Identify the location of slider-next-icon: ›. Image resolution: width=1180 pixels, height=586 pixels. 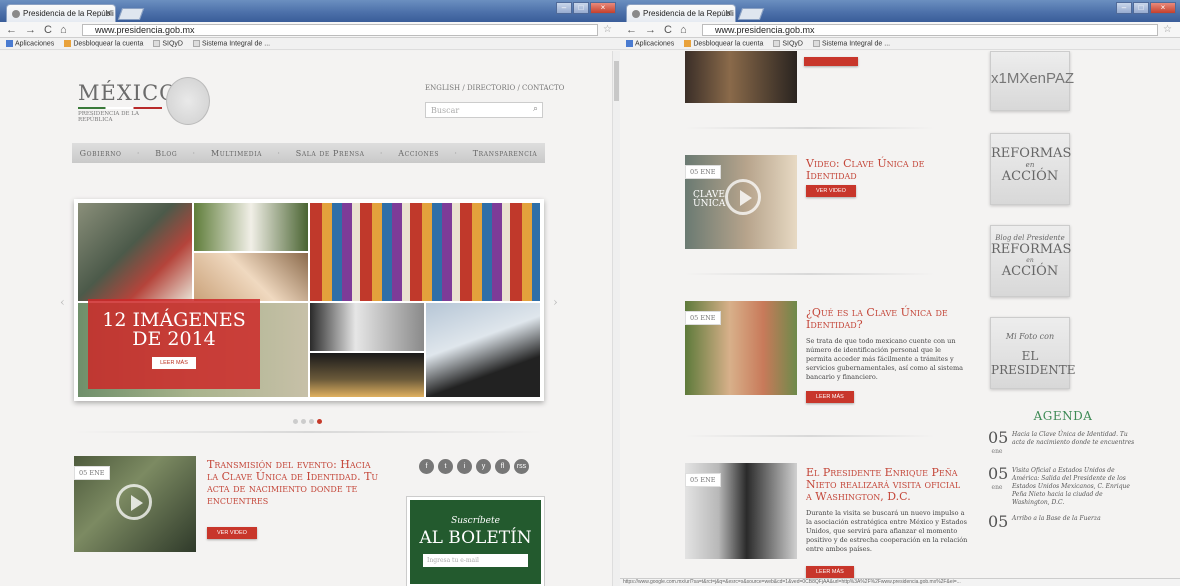
(555, 302).